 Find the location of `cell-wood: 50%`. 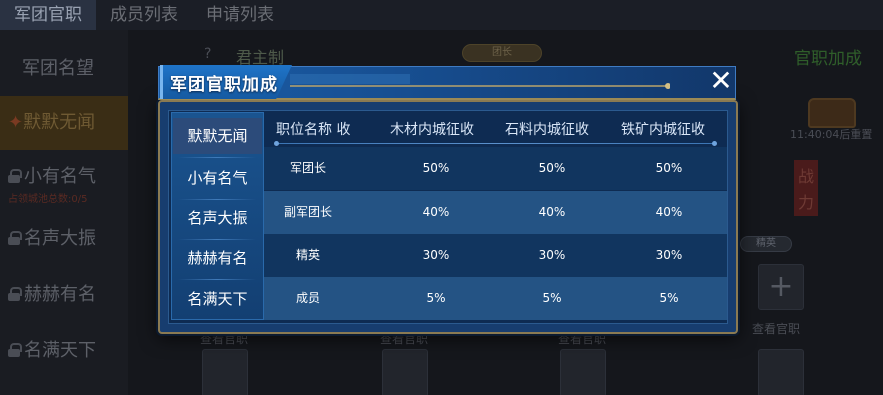

cell-wood: 50% is located at coordinates (436, 168).